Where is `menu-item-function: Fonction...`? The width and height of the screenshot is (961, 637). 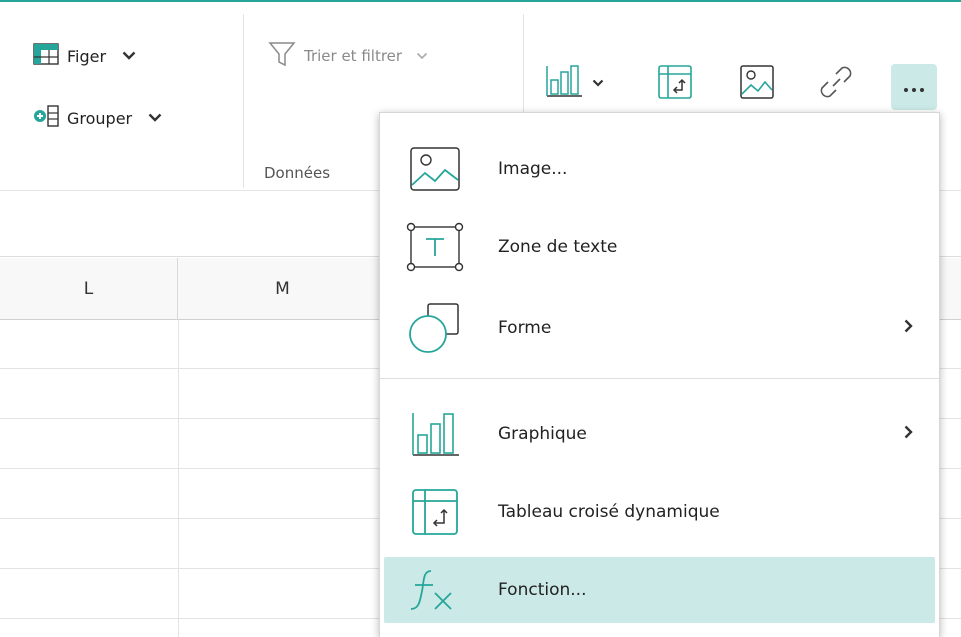 menu-item-function: Fonction... is located at coordinates (659, 590).